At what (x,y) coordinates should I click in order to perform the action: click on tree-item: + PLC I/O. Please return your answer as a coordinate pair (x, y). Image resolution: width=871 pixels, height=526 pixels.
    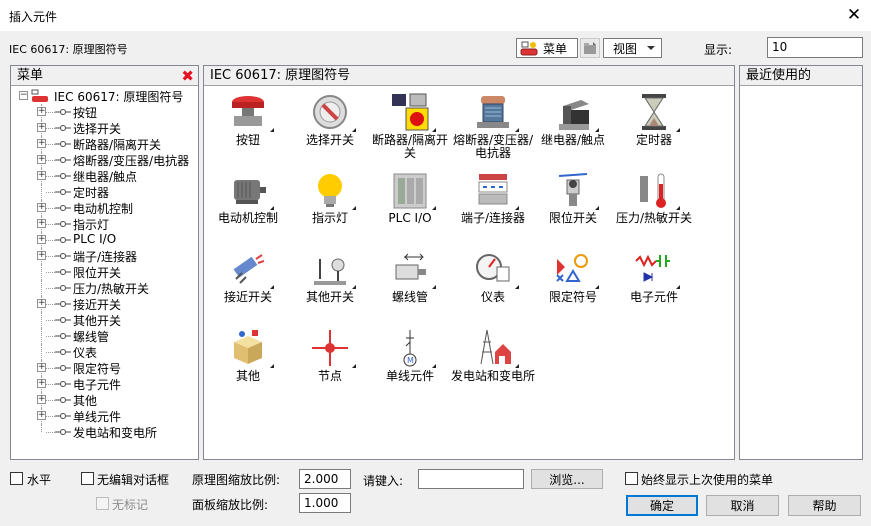
    Looking at the image, I should click on (104, 240).